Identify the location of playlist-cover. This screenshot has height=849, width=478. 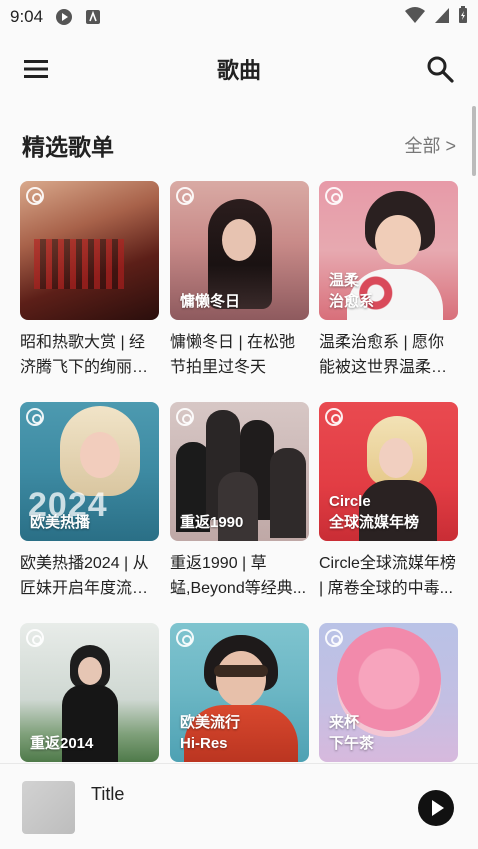
(89, 250).